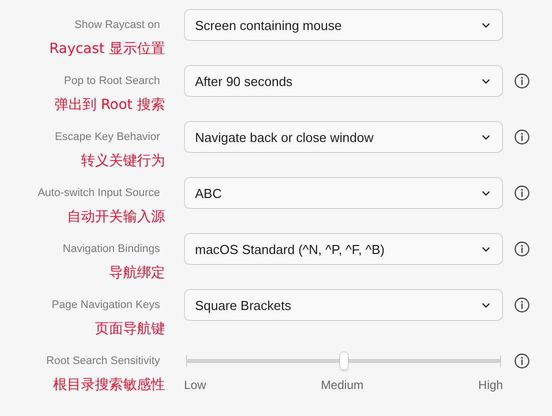 The height and width of the screenshot is (416, 552). Describe the element at coordinates (107, 49) in the screenshot. I see `annotation-text: Raycast 显示位置` at that location.